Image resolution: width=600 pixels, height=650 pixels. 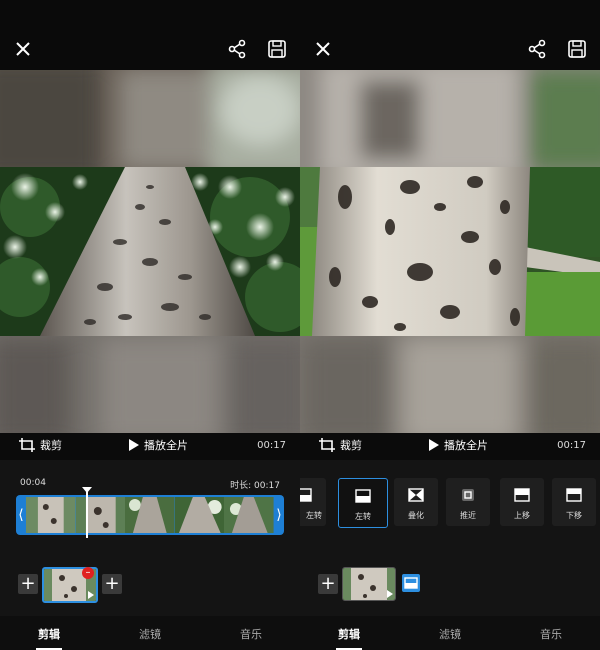 I want to click on transition-list: 左转 左转 叠化 推近 上移 下移, so click(x=450, y=503).